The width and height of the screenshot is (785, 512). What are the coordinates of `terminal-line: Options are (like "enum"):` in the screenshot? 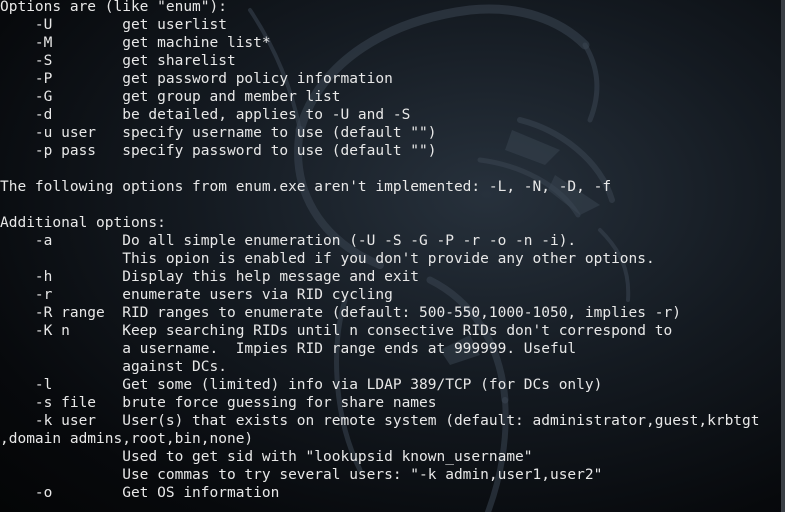 It's located at (113, 7).